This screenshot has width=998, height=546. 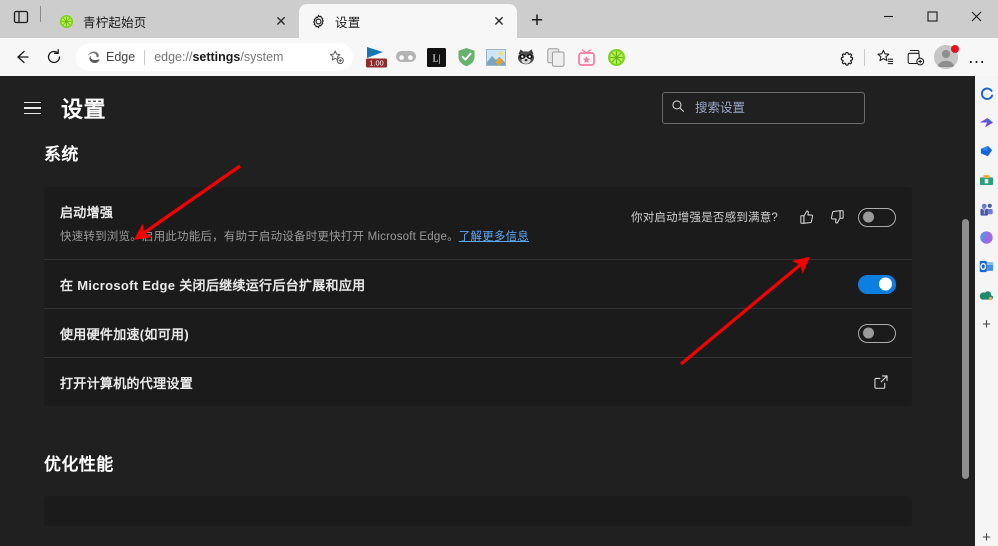 I want to click on edge-brand-chip: Edge, so click(x=110, y=57).